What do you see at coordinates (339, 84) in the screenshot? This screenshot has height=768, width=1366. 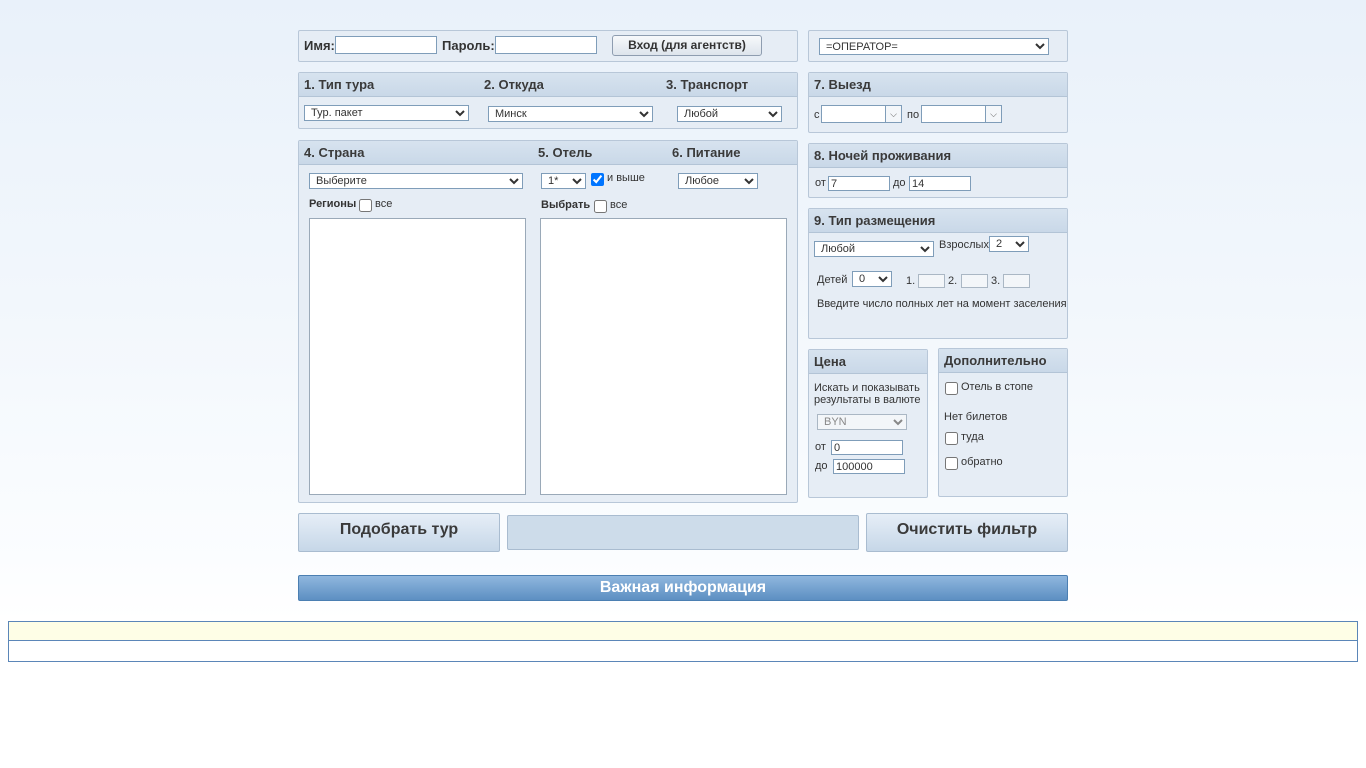 I see `tour-type-title: 1. Тип тура` at bounding box center [339, 84].